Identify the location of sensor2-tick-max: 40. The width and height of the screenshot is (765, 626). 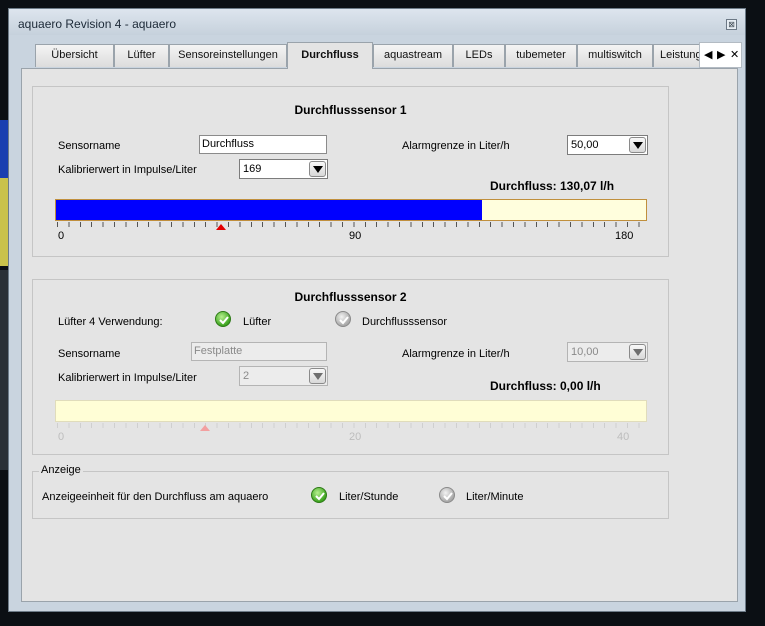
(623, 437).